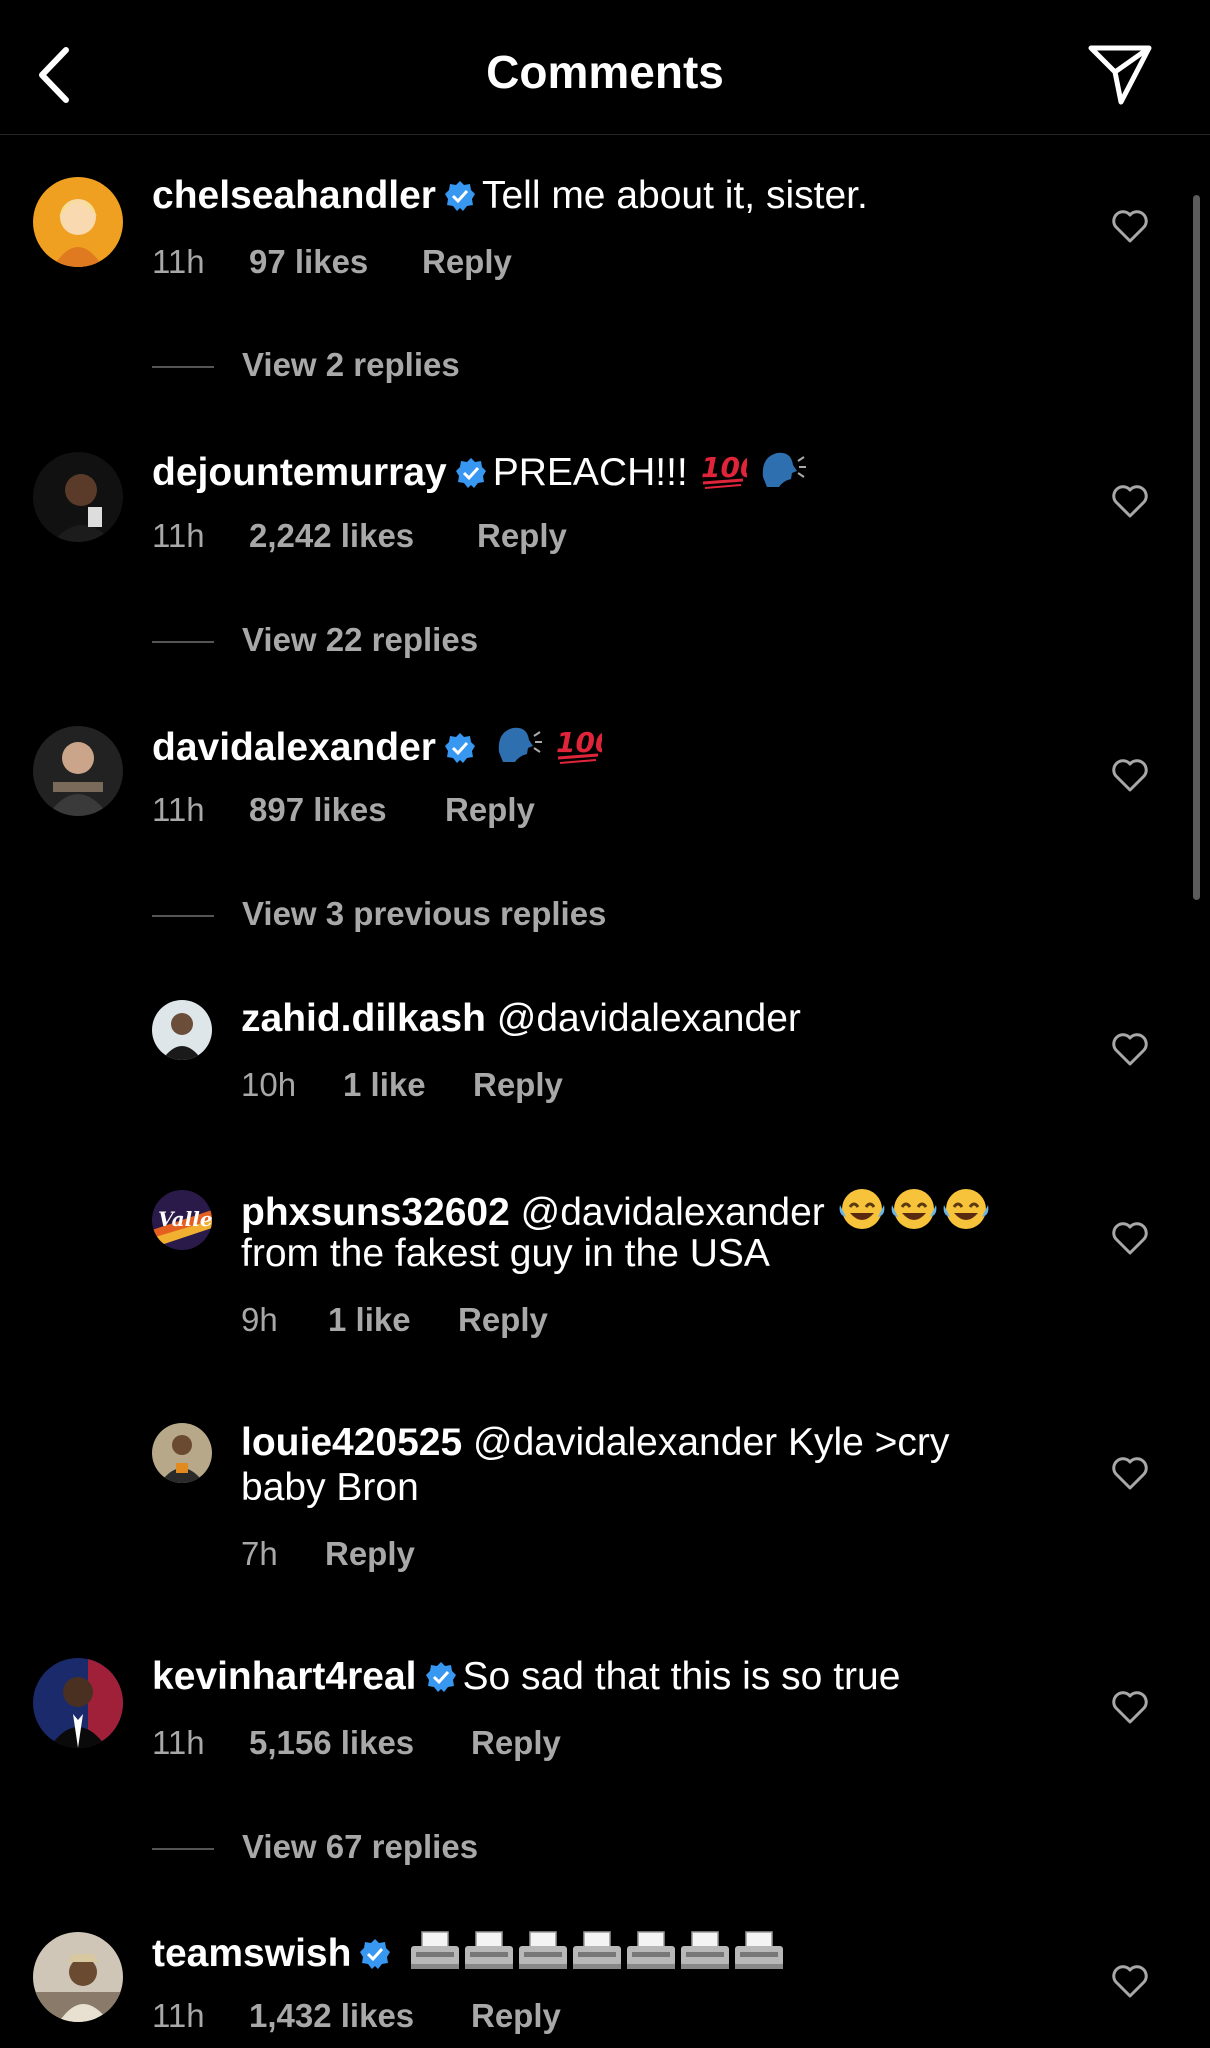  I want to click on view-replies-label: View 67 replies, so click(360, 1846).